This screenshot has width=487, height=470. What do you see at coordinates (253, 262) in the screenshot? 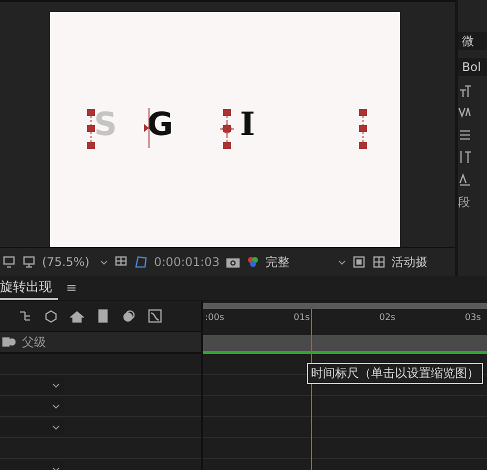
I see `color-channels-icon` at bounding box center [253, 262].